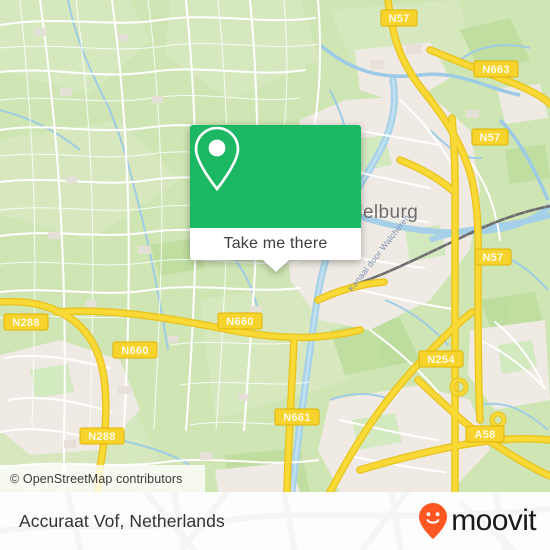  I want to click on road-shield-label: N254, so click(441, 360).